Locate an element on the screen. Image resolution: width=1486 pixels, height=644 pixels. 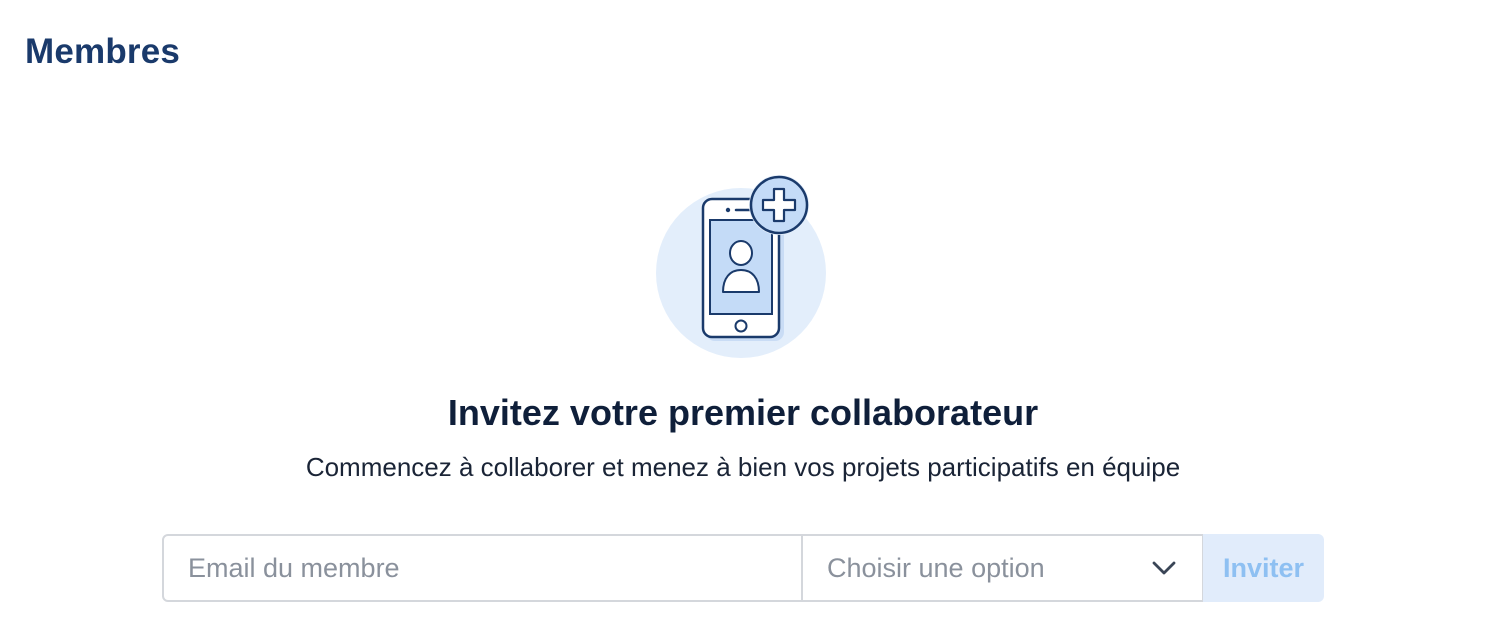
invite-form: Choisir une option Inviter is located at coordinates (743, 568).